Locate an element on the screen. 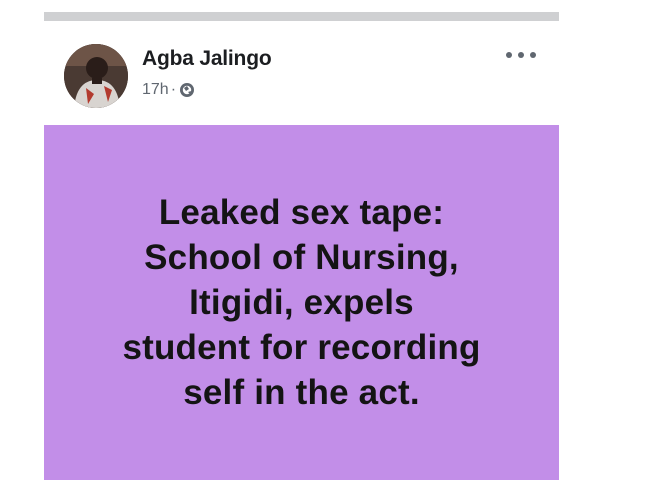  feed-divider is located at coordinates (301, 16).